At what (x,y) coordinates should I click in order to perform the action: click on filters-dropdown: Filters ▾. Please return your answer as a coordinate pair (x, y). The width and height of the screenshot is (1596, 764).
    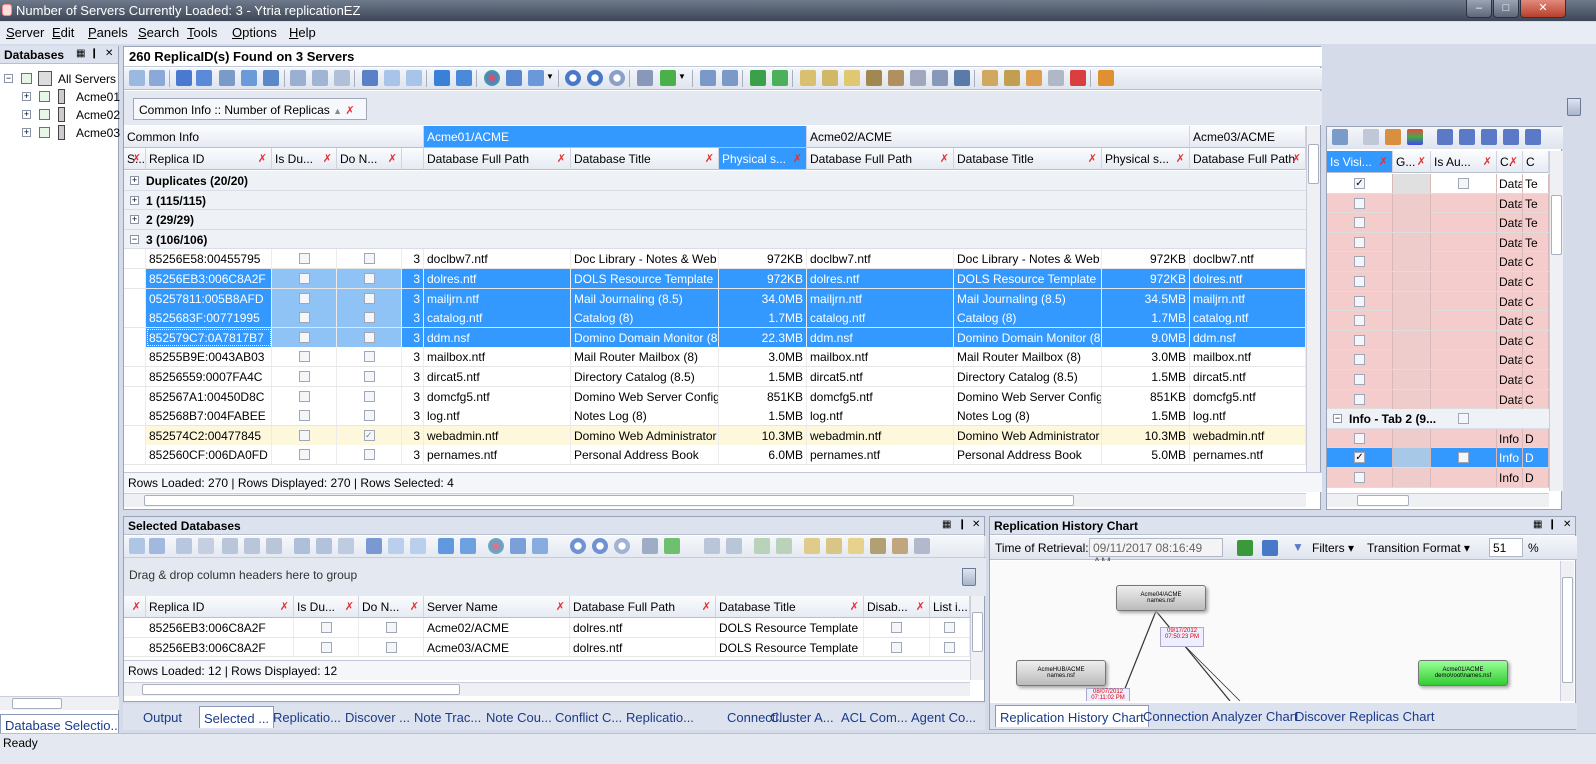
    Looking at the image, I should click on (1333, 548).